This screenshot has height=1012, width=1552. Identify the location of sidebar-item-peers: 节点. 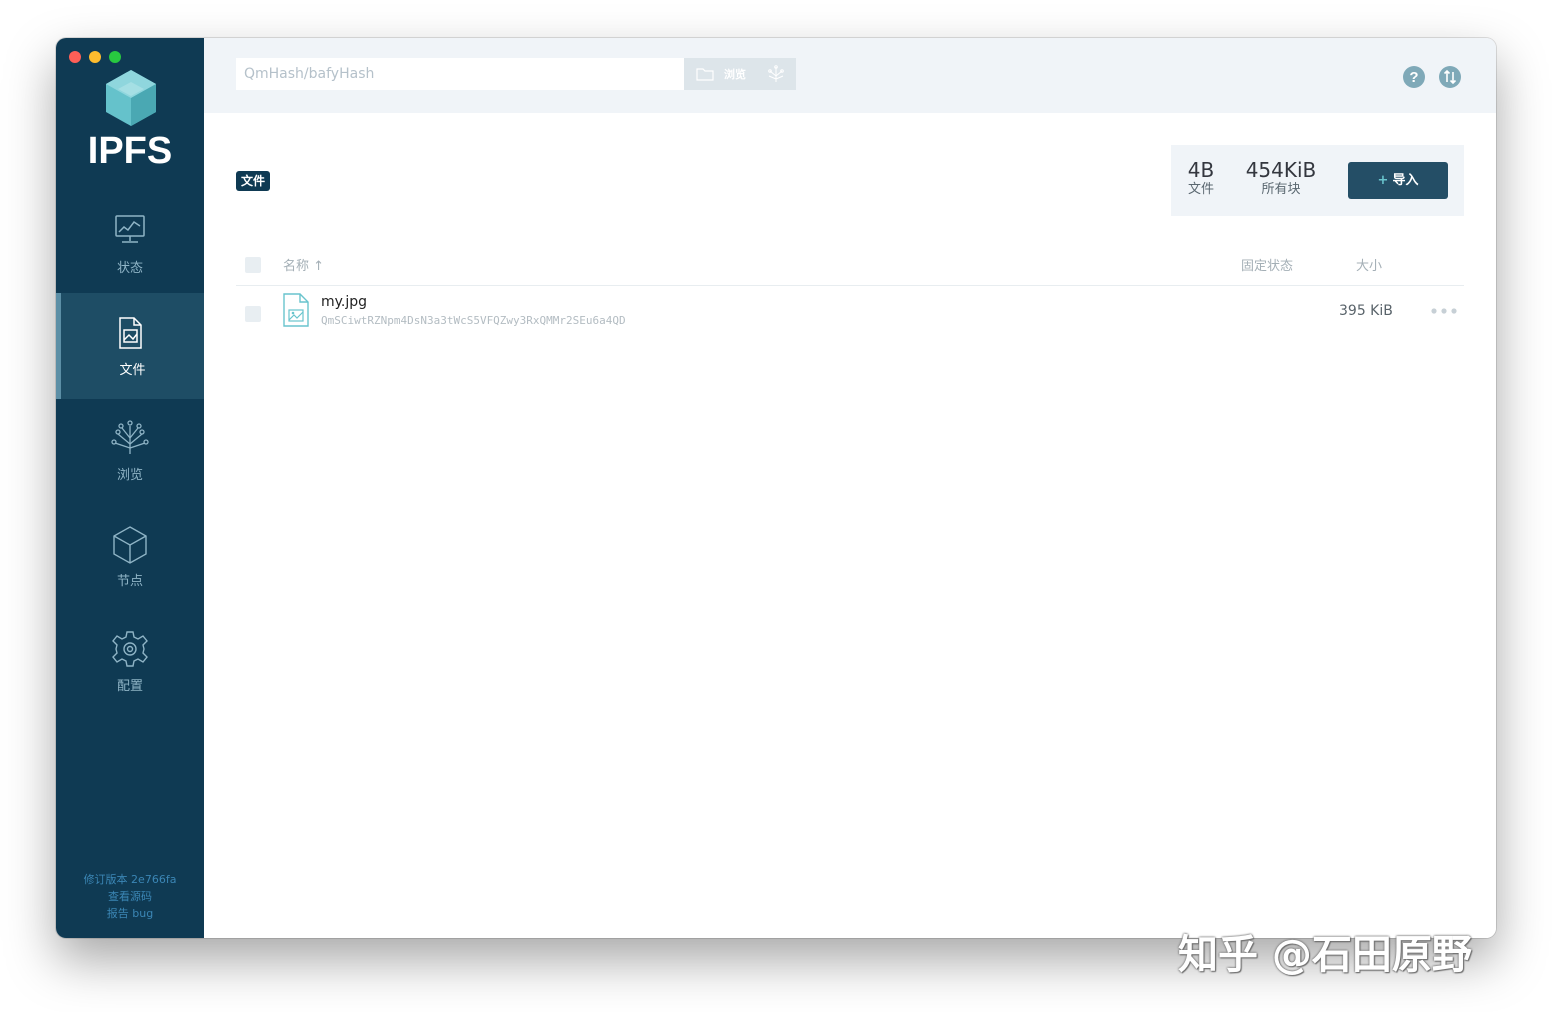
(130, 557).